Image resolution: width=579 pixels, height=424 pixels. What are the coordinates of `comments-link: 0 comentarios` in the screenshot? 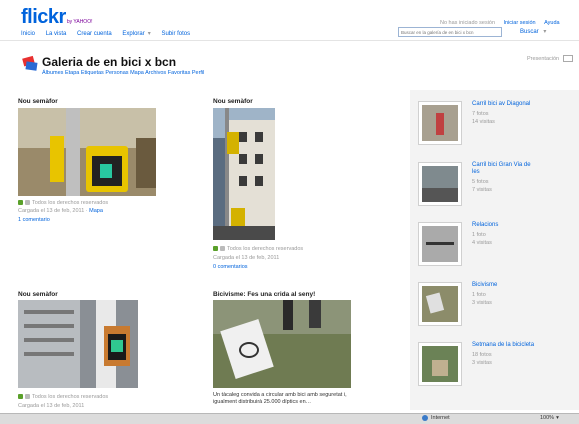 It's located at (230, 267).